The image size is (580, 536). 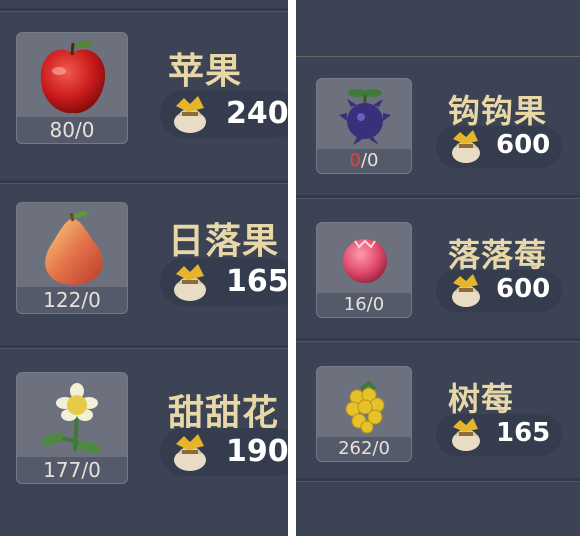 What do you see at coordinates (364, 449) in the screenshot?
I see `item-count: 262/0` at bounding box center [364, 449].